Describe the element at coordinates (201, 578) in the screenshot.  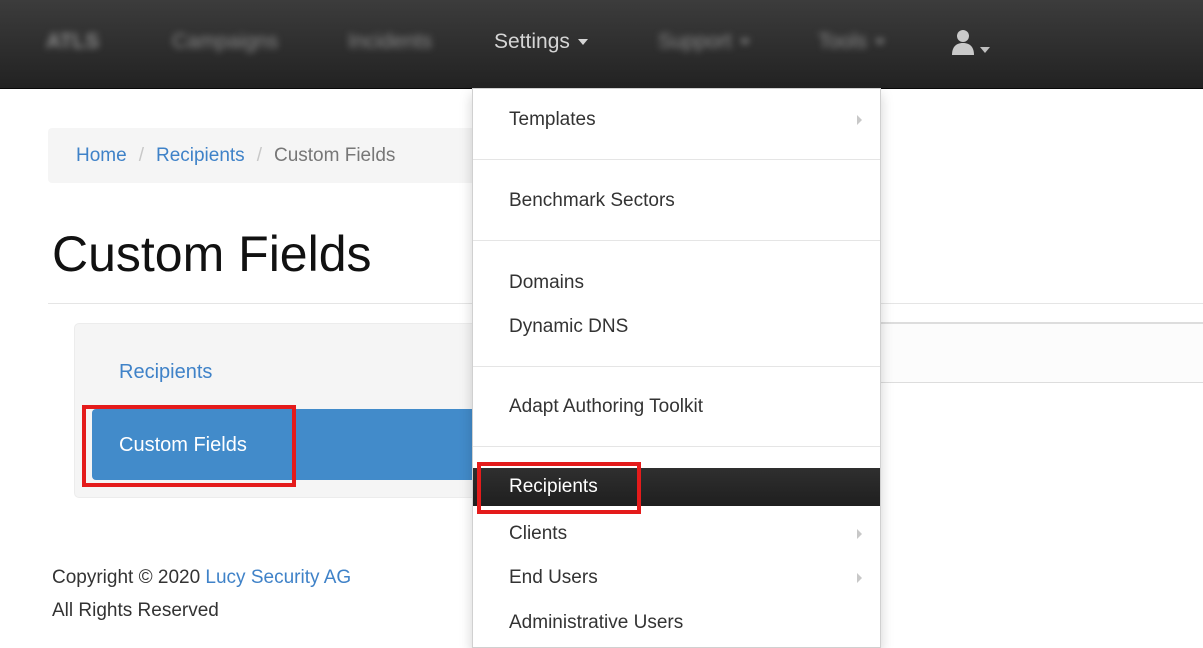
I see `footer-copyright: Copyright © 2020 Lucy Security AG` at that location.